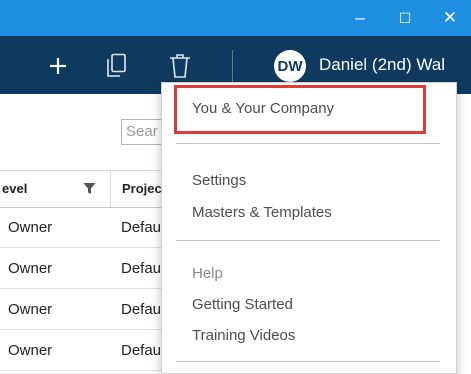  What do you see at coordinates (242, 304) in the screenshot?
I see `menu-item-getting-started: Getting Started` at bounding box center [242, 304].